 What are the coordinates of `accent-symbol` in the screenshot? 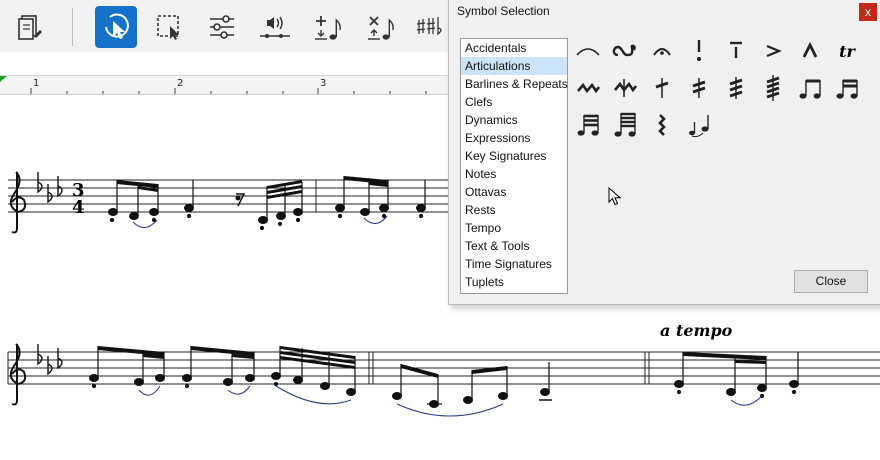 It's located at (773, 51).